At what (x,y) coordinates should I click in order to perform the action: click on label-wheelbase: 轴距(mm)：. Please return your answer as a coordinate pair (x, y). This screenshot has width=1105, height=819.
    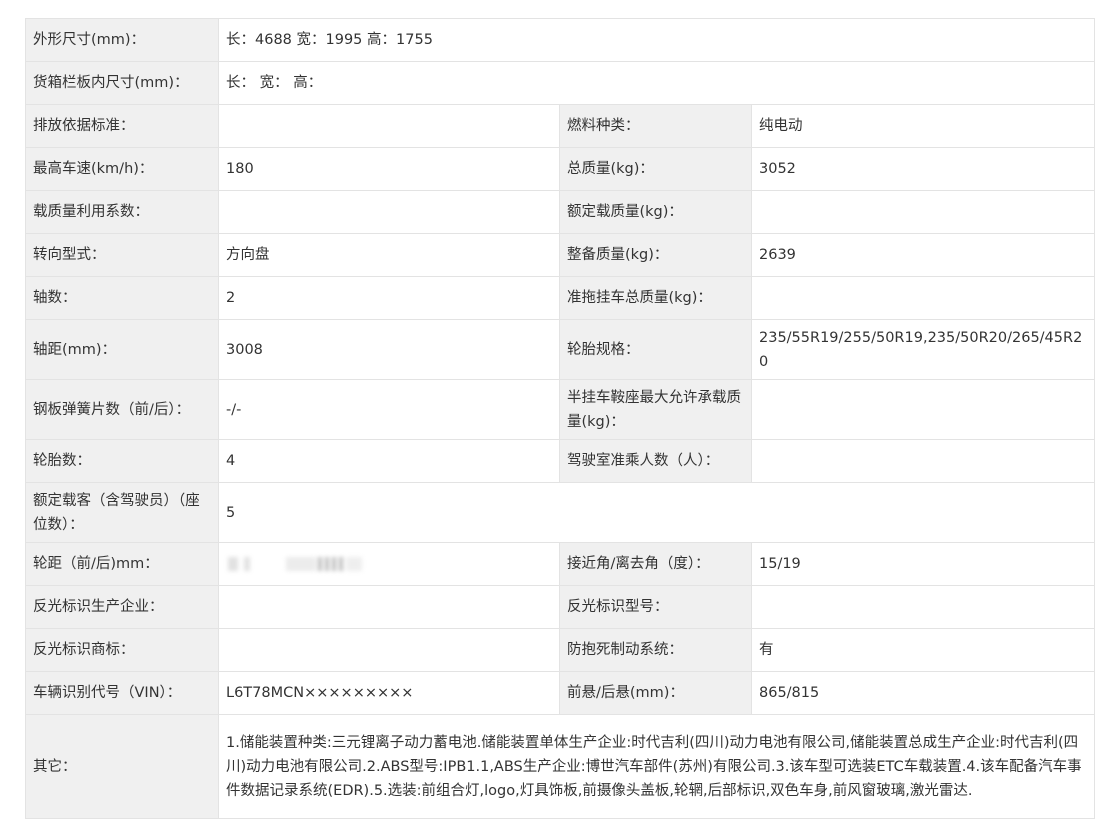
    Looking at the image, I should click on (122, 349).